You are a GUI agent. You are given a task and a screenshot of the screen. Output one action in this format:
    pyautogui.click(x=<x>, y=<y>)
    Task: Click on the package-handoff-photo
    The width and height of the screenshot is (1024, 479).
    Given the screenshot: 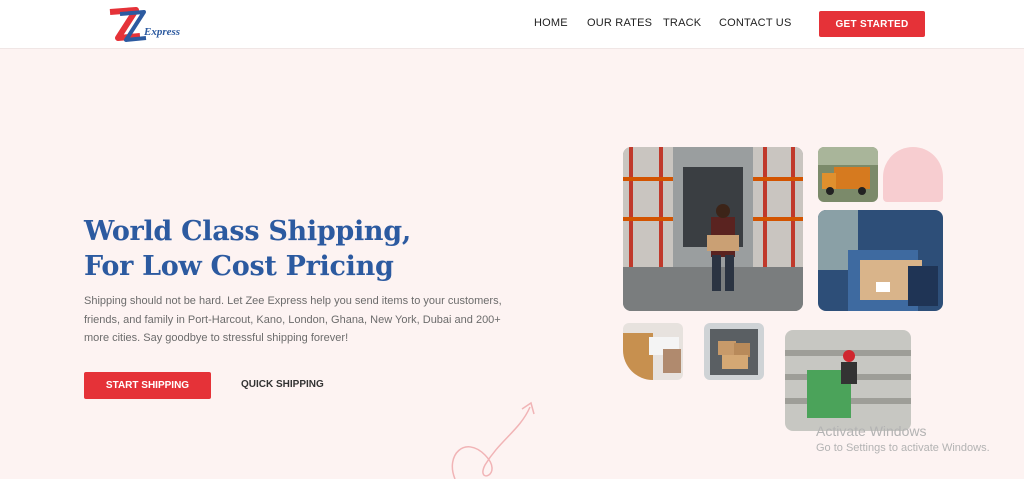 What is the action you would take?
    pyautogui.click(x=880, y=260)
    